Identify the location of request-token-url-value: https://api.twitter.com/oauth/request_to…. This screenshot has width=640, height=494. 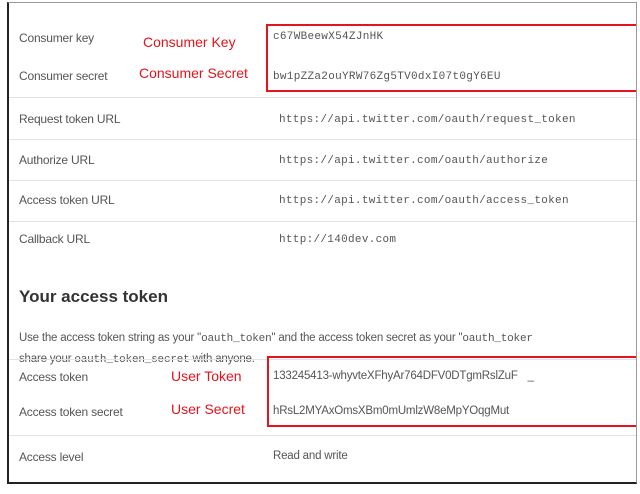
(427, 120).